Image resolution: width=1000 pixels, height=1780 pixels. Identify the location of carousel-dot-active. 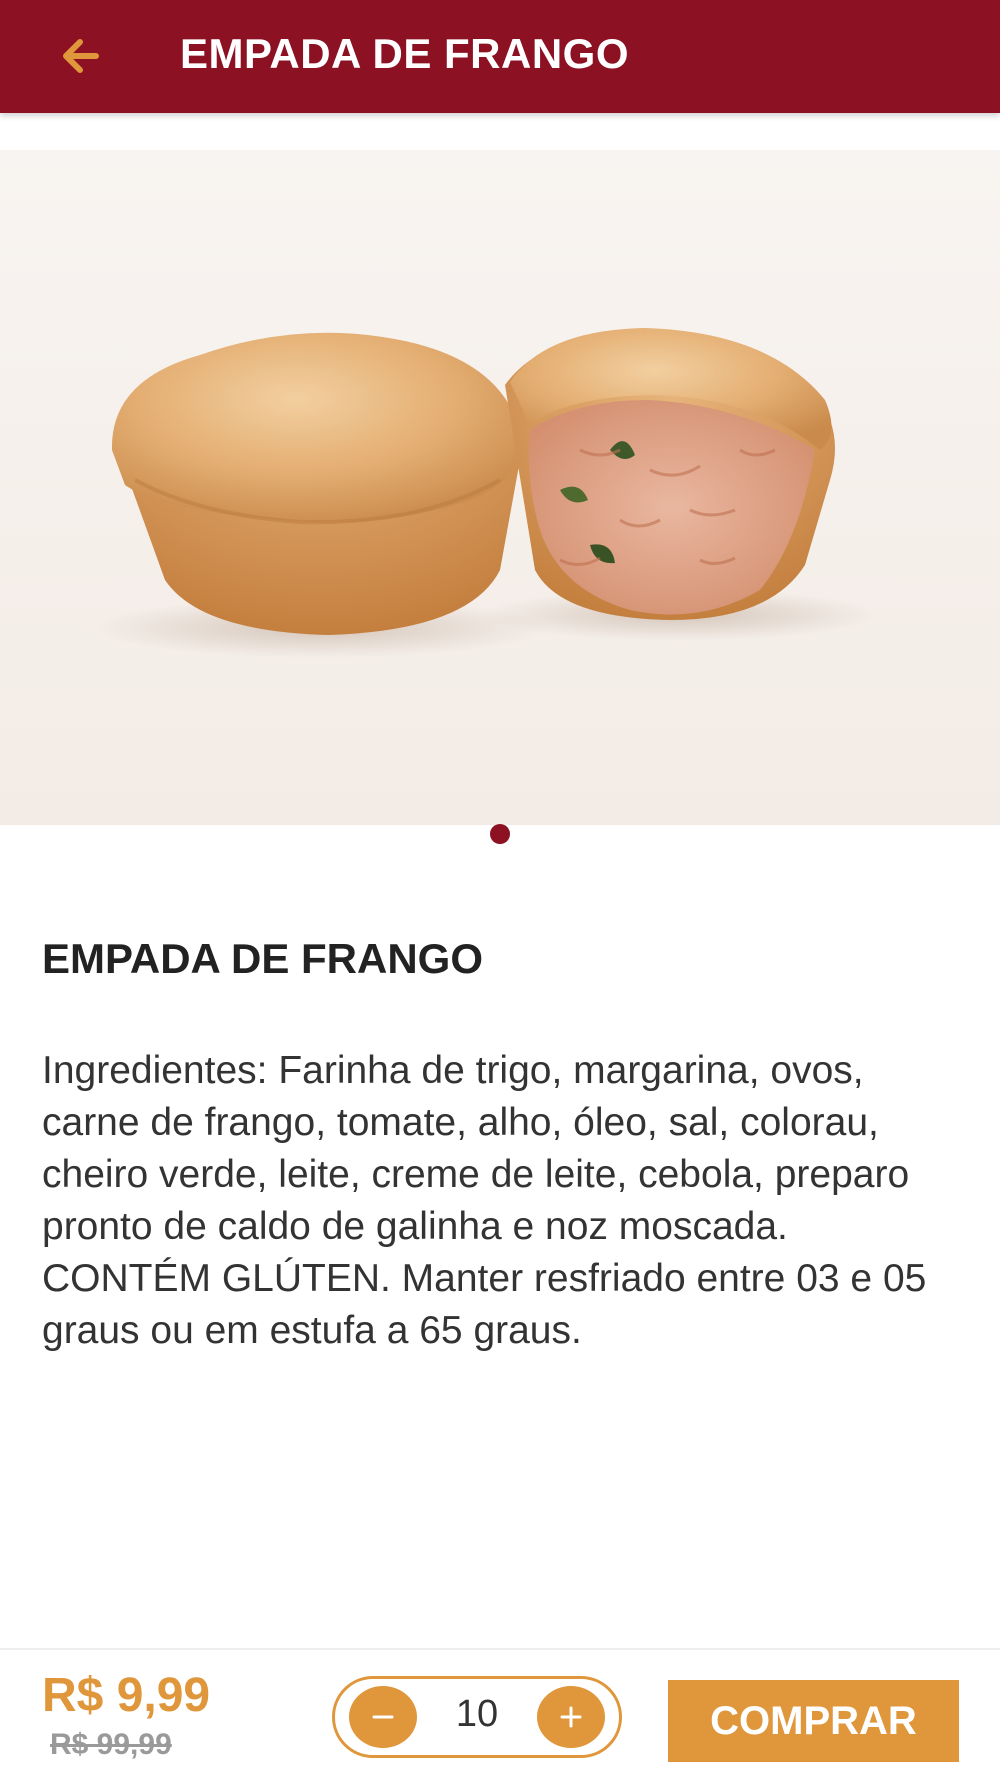
(500, 834).